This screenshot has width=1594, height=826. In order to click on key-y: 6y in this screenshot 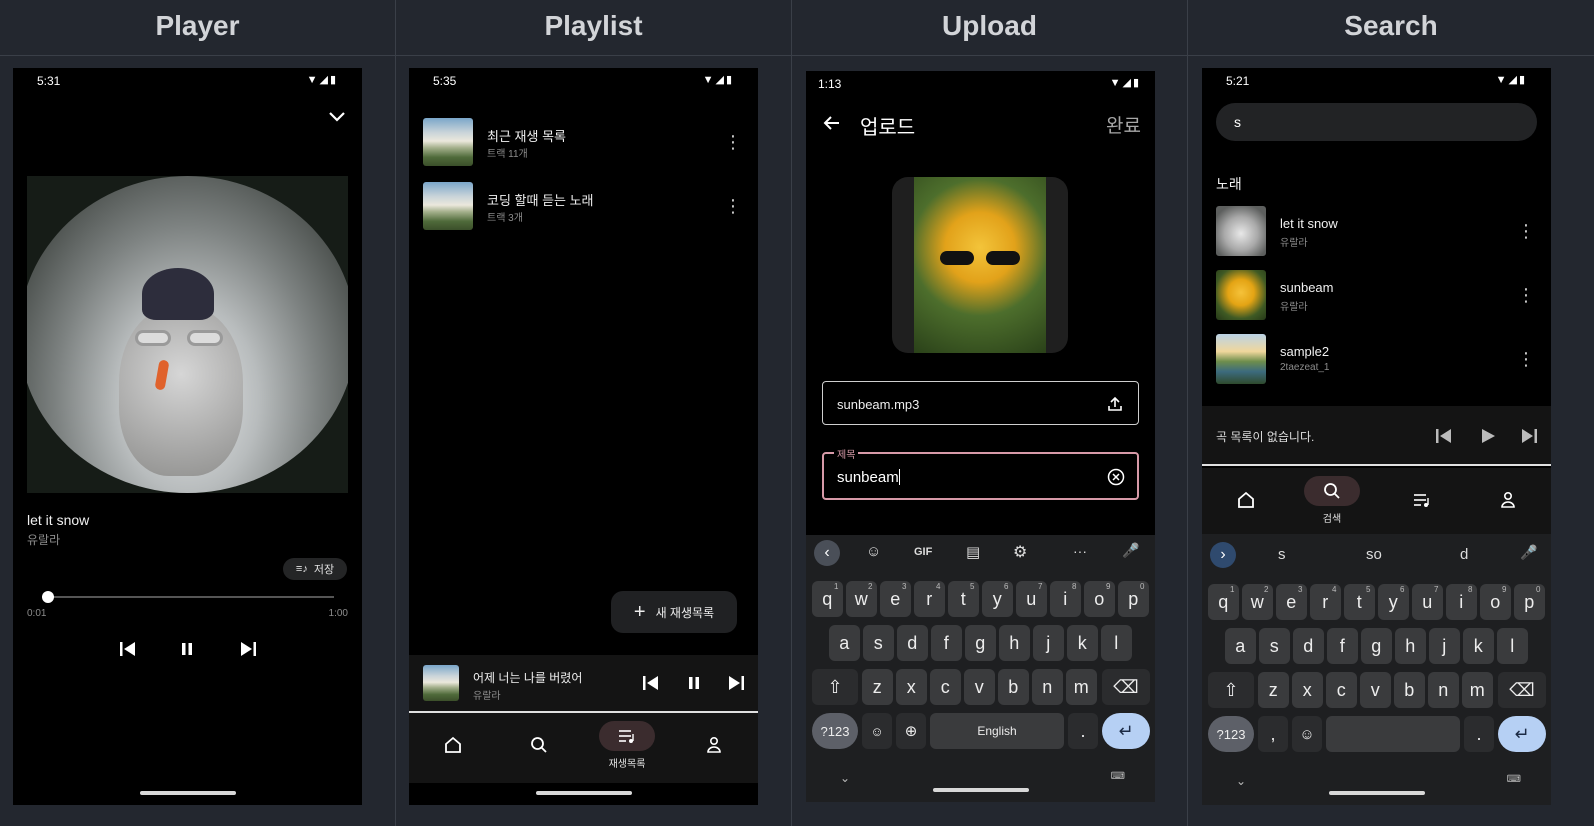, I will do `click(1393, 602)`.